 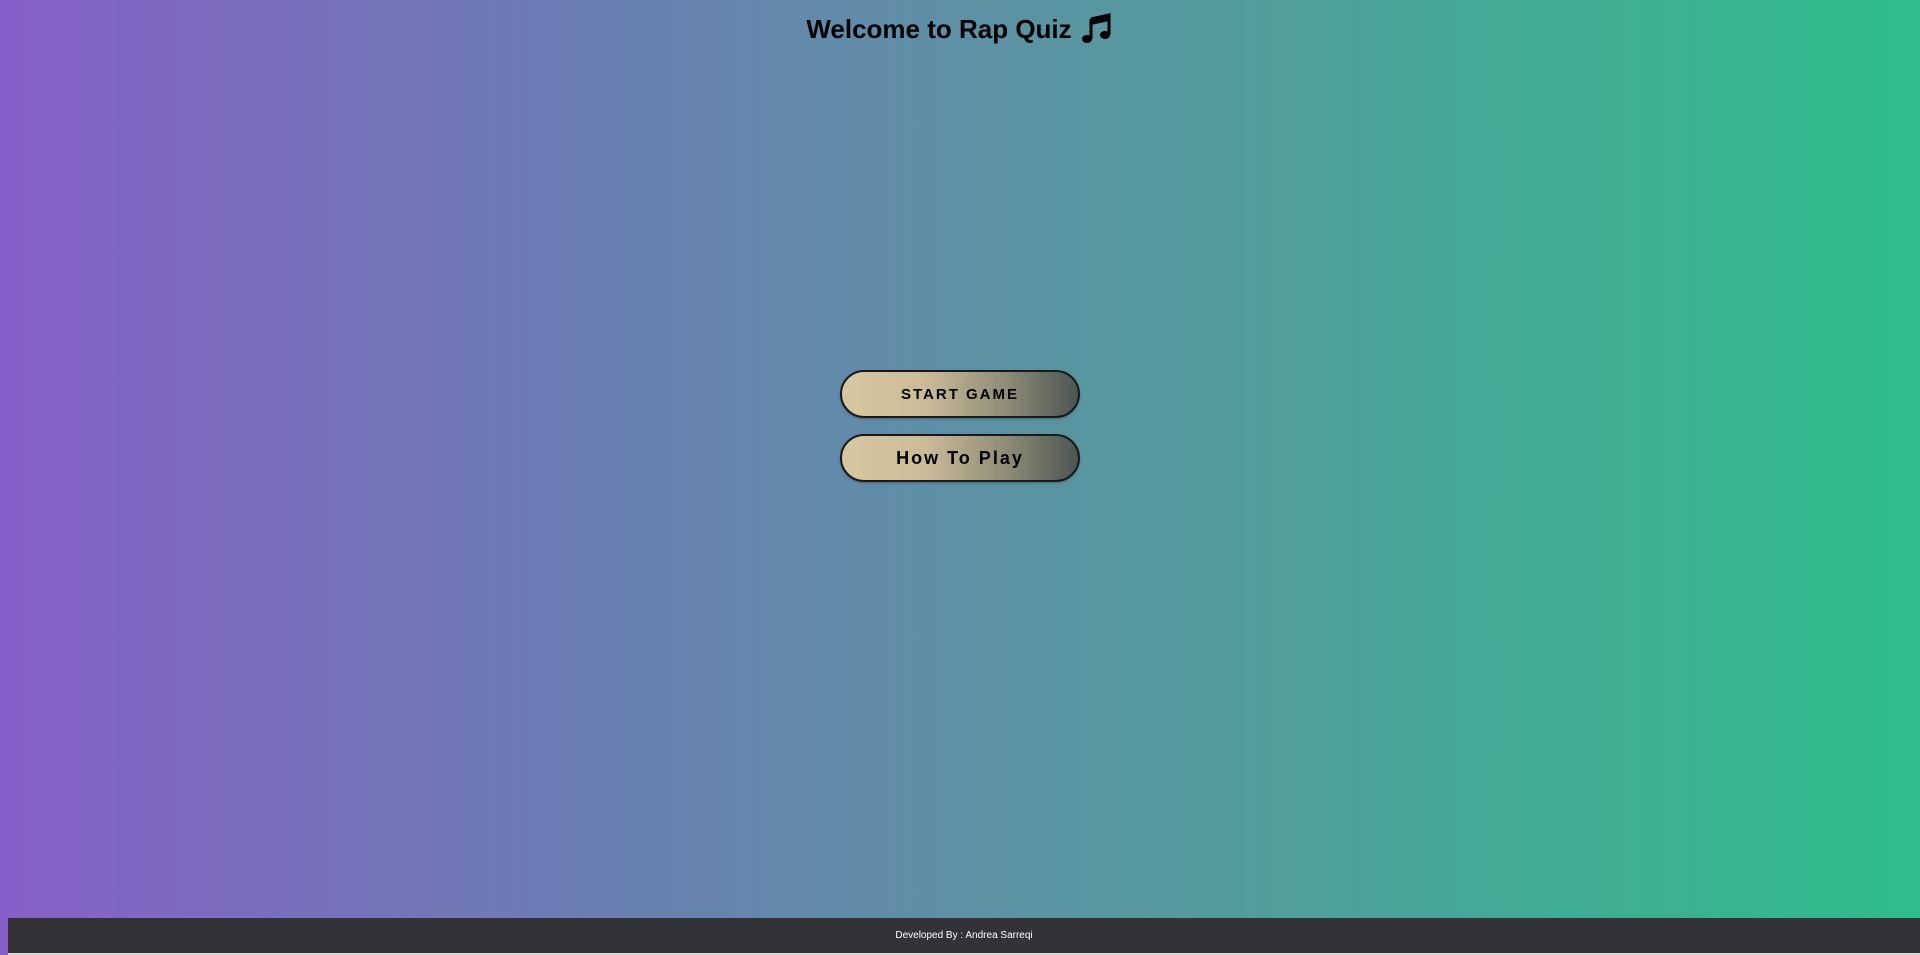 I want to click on start-game-button: START GAME, so click(x=960, y=394).